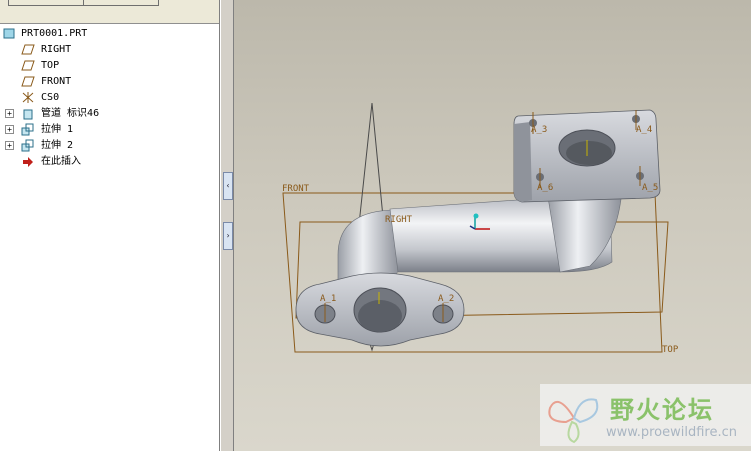 The width and height of the screenshot is (751, 451). Describe the element at coordinates (644, 130) in the screenshot. I see `axis-label-a4: A_4` at that location.